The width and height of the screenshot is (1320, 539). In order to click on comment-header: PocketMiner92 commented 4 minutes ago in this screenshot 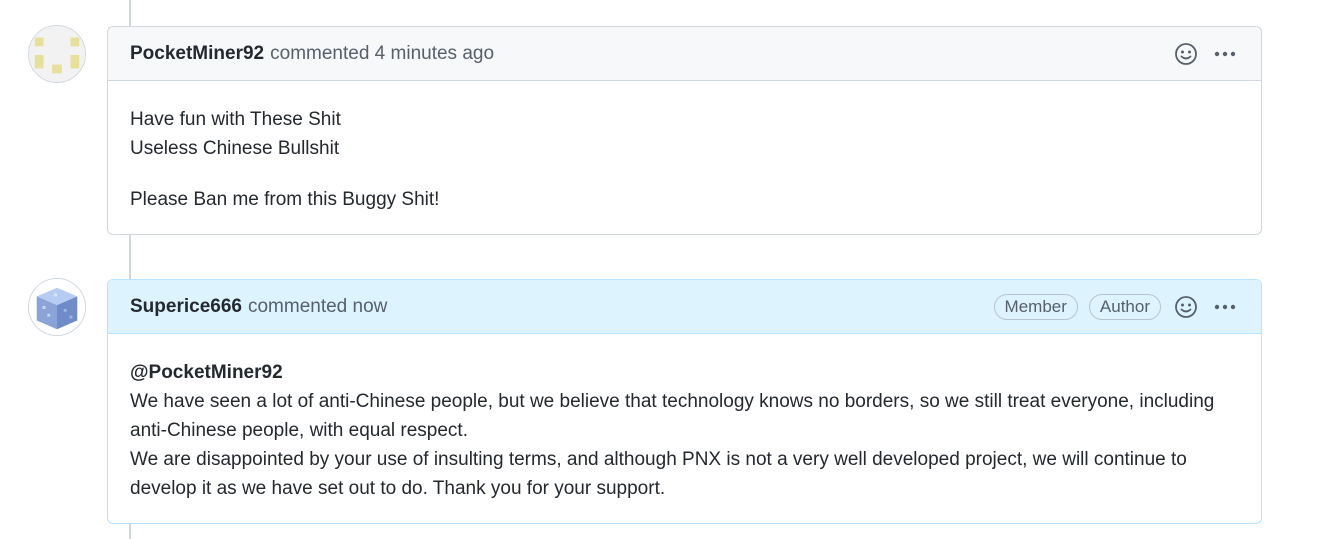, I will do `click(684, 54)`.